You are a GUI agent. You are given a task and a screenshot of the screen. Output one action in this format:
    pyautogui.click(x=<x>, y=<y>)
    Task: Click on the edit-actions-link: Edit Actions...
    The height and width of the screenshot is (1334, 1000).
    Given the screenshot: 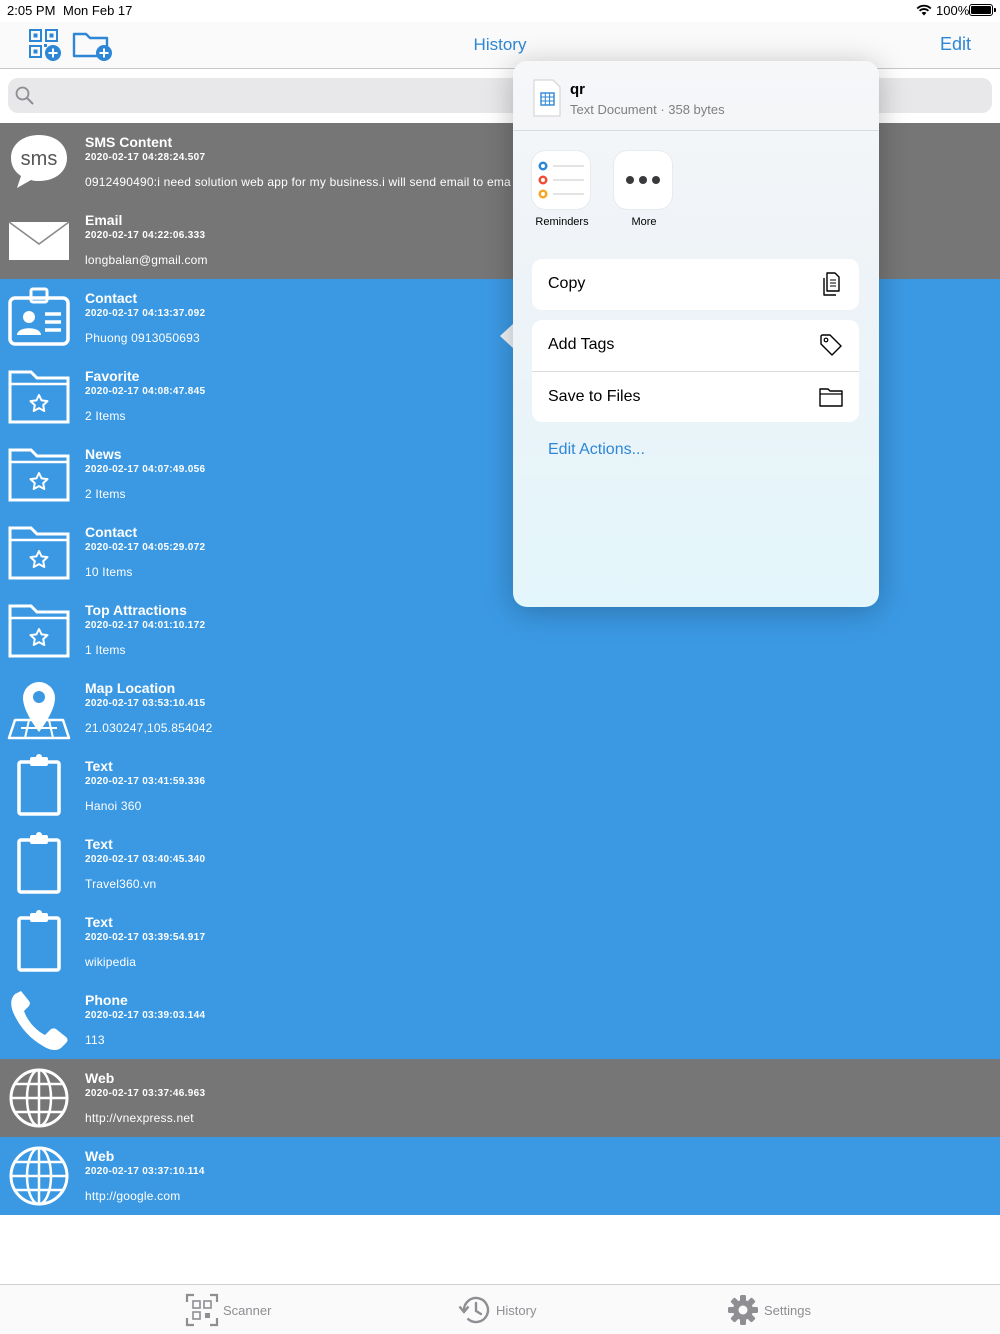 What is the action you would take?
    pyautogui.click(x=596, y=450)
    